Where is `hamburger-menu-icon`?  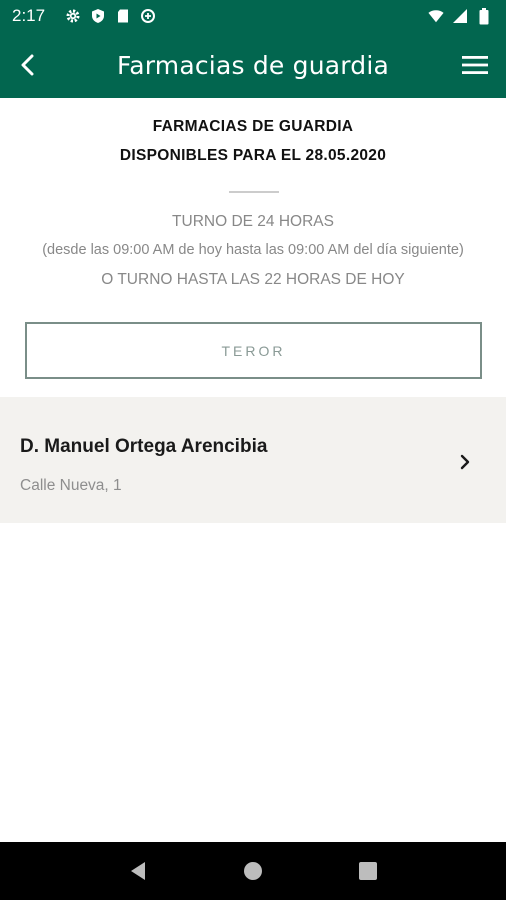
hamburger-menu-icon is located at coordinates (475, 65).